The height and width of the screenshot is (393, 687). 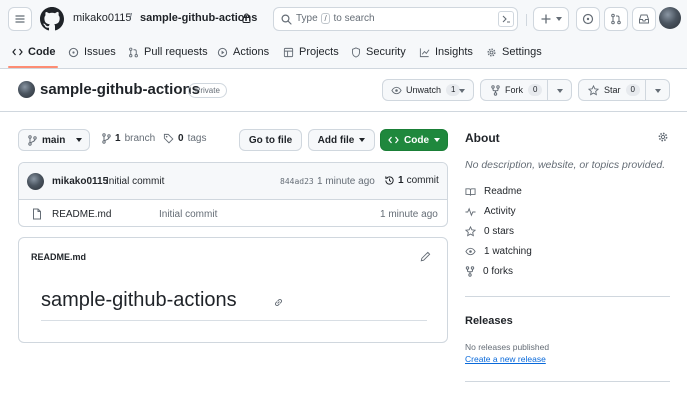 I want to click on go-to-file-button: Go to file, so click(x=270, y=140).